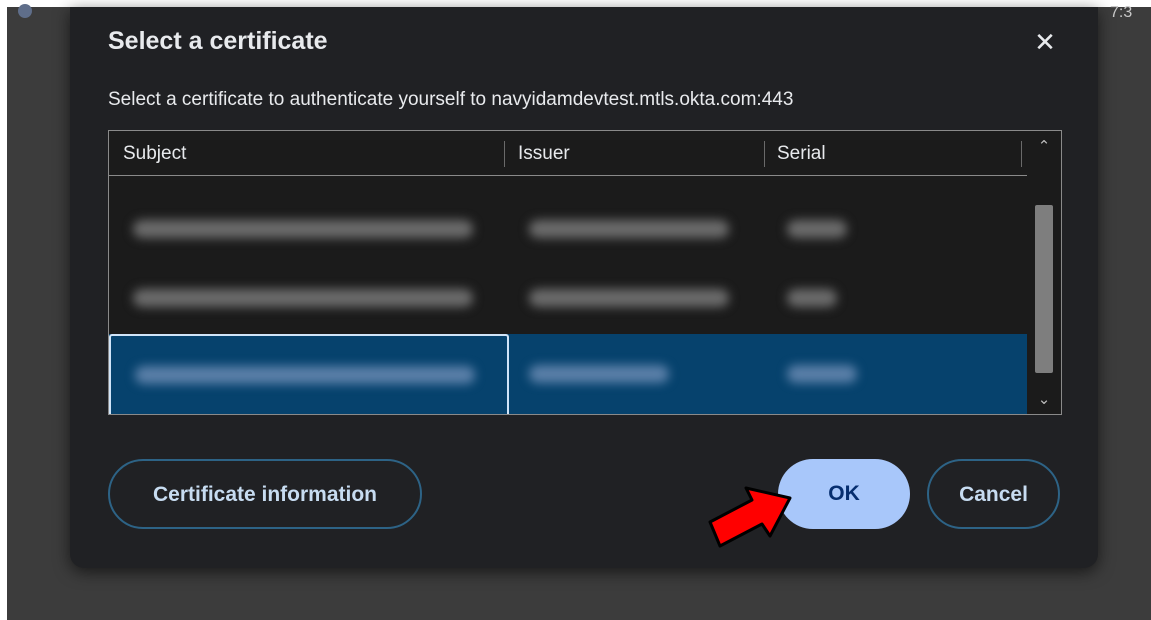 This screenshot has width=1151, height=620. I want to click on globe-icon, so click(25, 11).